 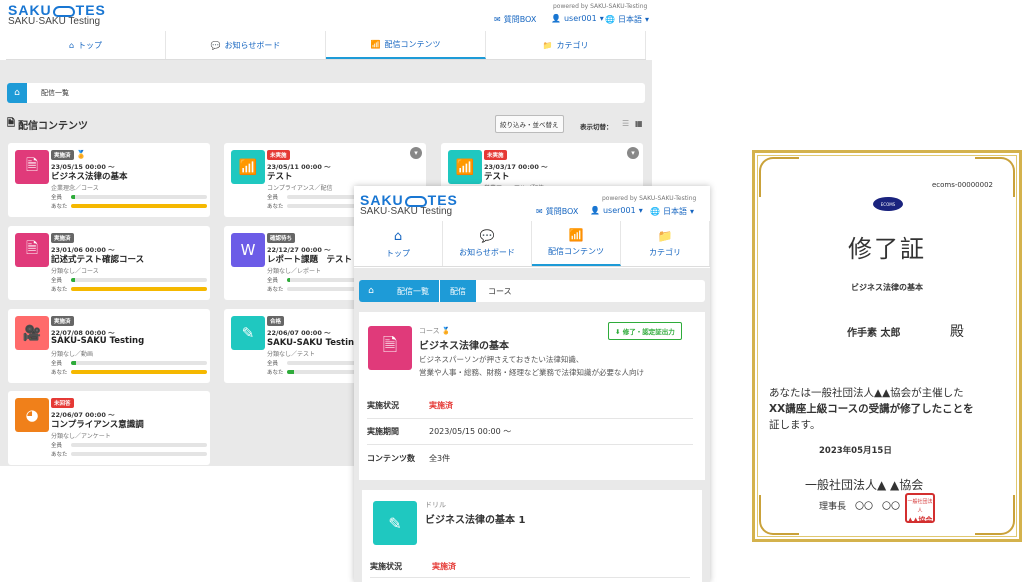 I want to click on list-view-icon: ☰, so click(x=625, y=123).